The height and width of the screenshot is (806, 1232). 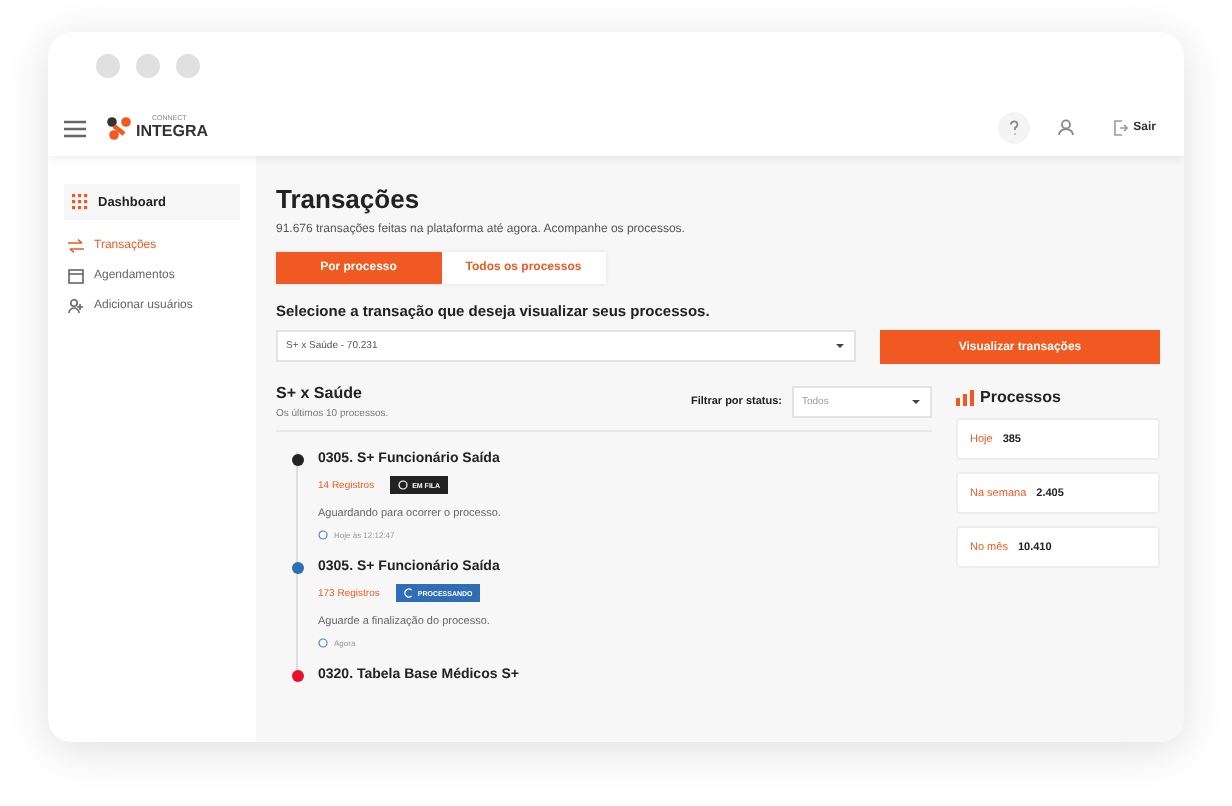 I want to click on logo-text: INTEGRA, so click(x=172, y=131).